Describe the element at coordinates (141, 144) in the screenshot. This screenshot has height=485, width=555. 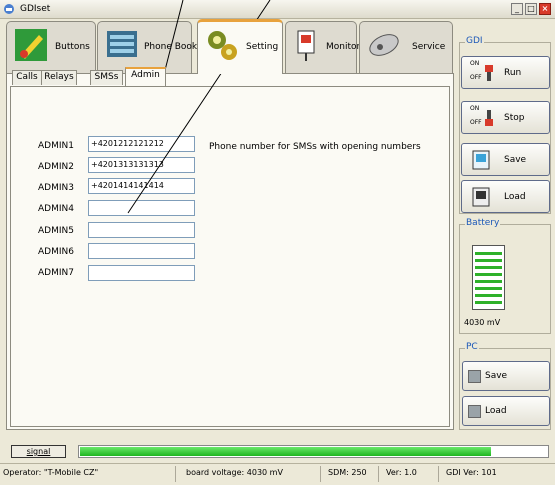
I see `admin1-field: +4201212121212` at that location.